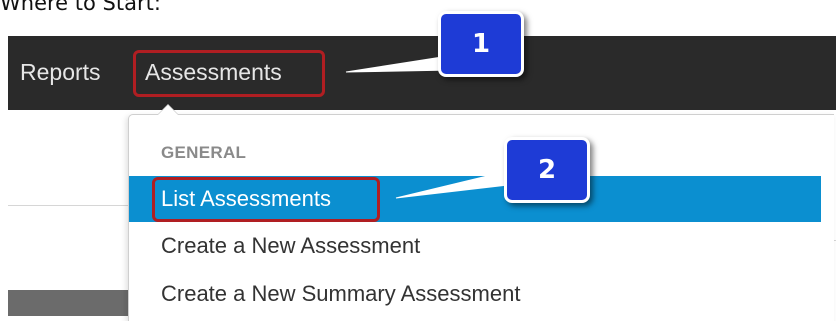  Describe the element at coordinates (69, 303) in the screenshot. I see `page-background-strip` at that location.